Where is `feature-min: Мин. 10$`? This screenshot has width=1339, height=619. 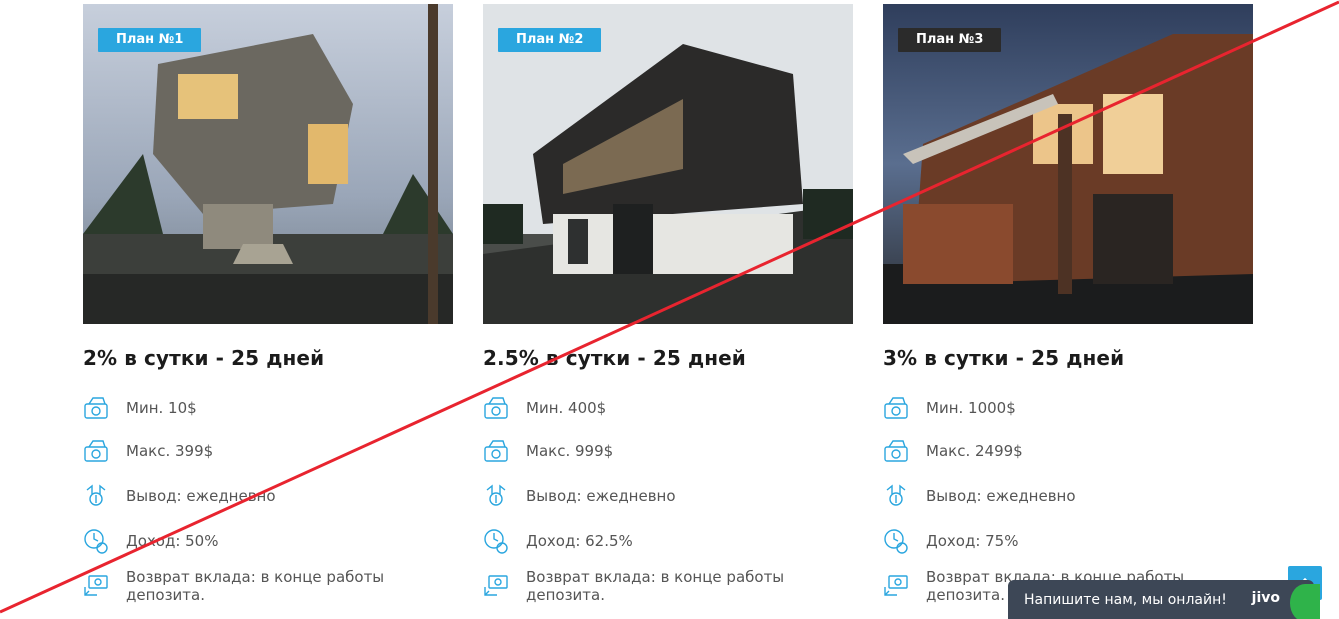
feature-min: Мин. 10$ is located at coordinates (268, 408).